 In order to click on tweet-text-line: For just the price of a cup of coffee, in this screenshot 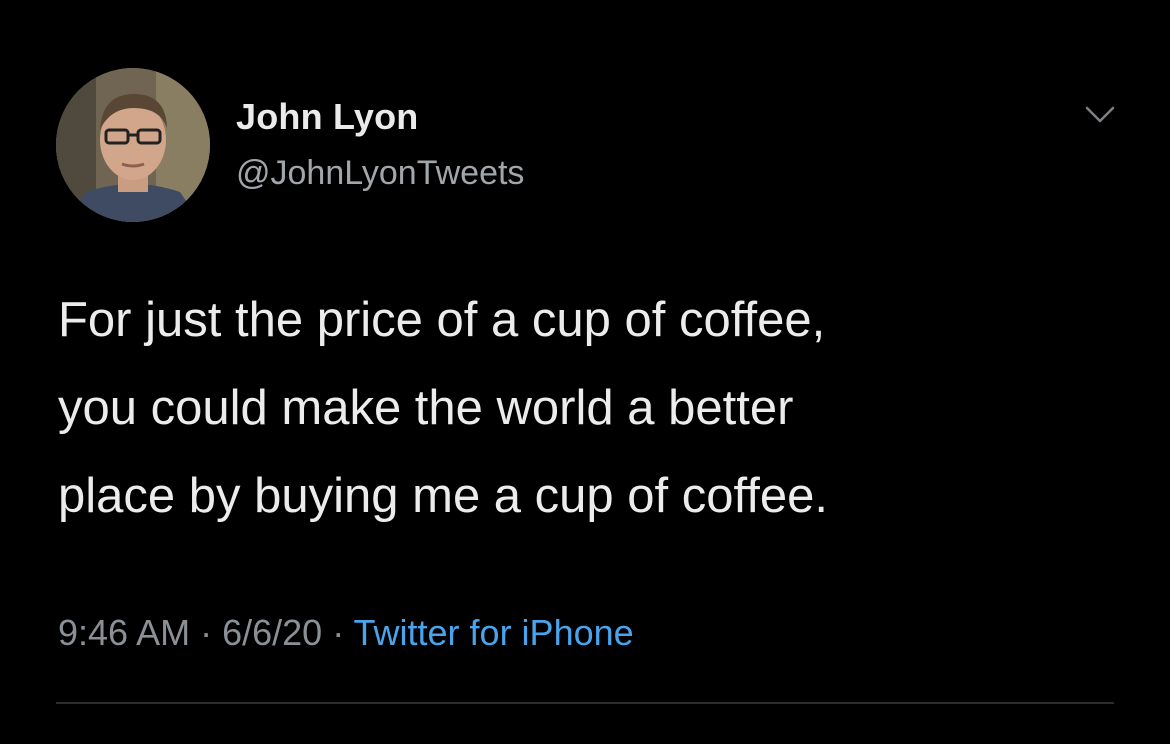, I will do `click(442, 320)`.